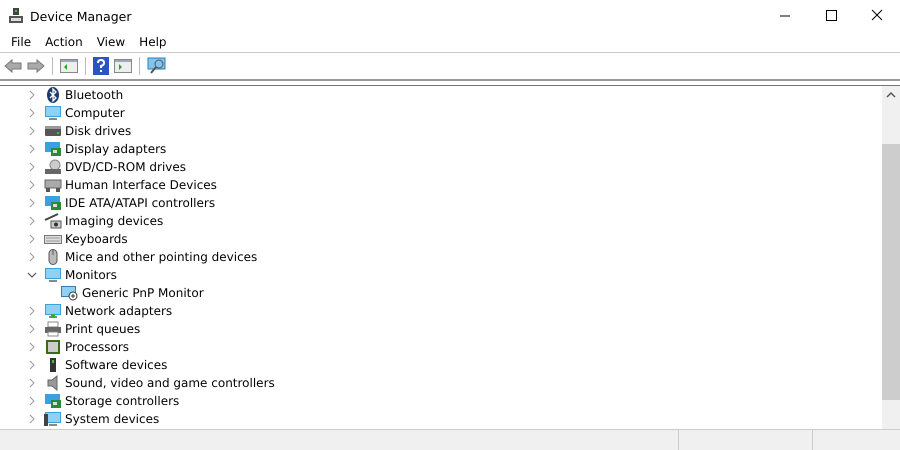 The height and width of the screenshot is (450, 900). Describe the element at coordinates (81, 16) in the screenshot. I see `window-title: Device Manager` at that location.